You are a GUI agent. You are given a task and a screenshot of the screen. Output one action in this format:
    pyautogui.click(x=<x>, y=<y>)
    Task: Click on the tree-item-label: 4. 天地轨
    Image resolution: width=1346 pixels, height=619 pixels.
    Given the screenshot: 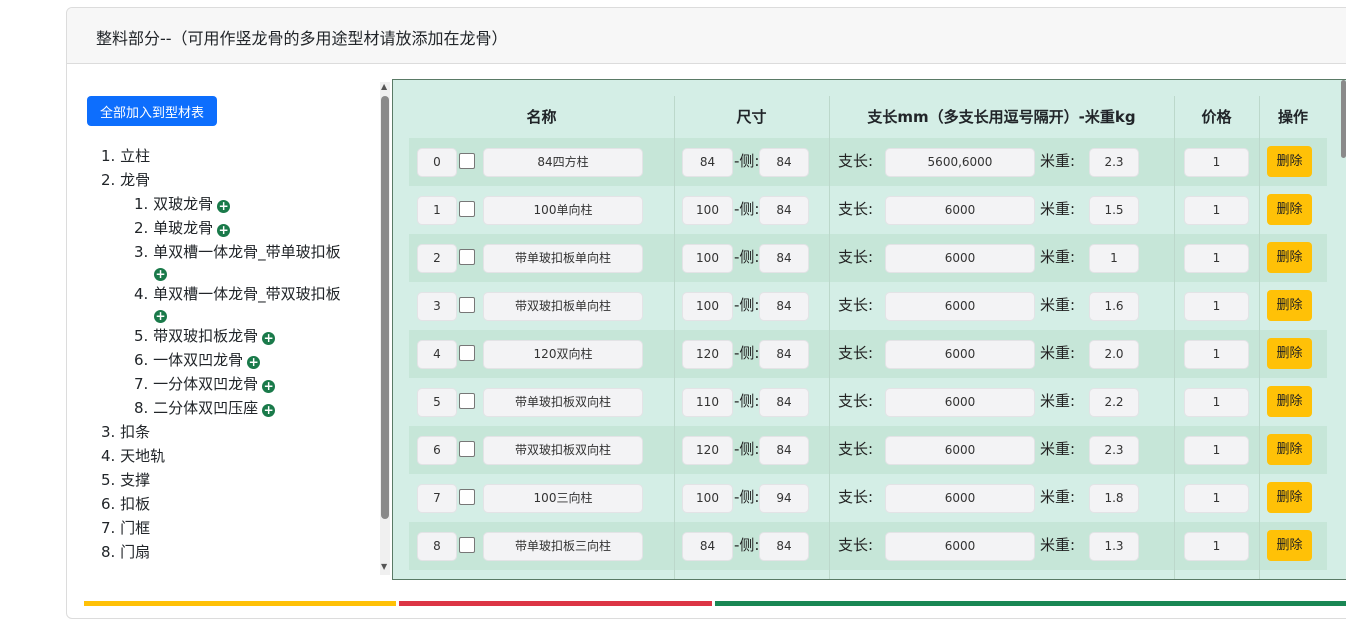 What is the action you would take?
    pyautogui.click(x=133, y=456)
    